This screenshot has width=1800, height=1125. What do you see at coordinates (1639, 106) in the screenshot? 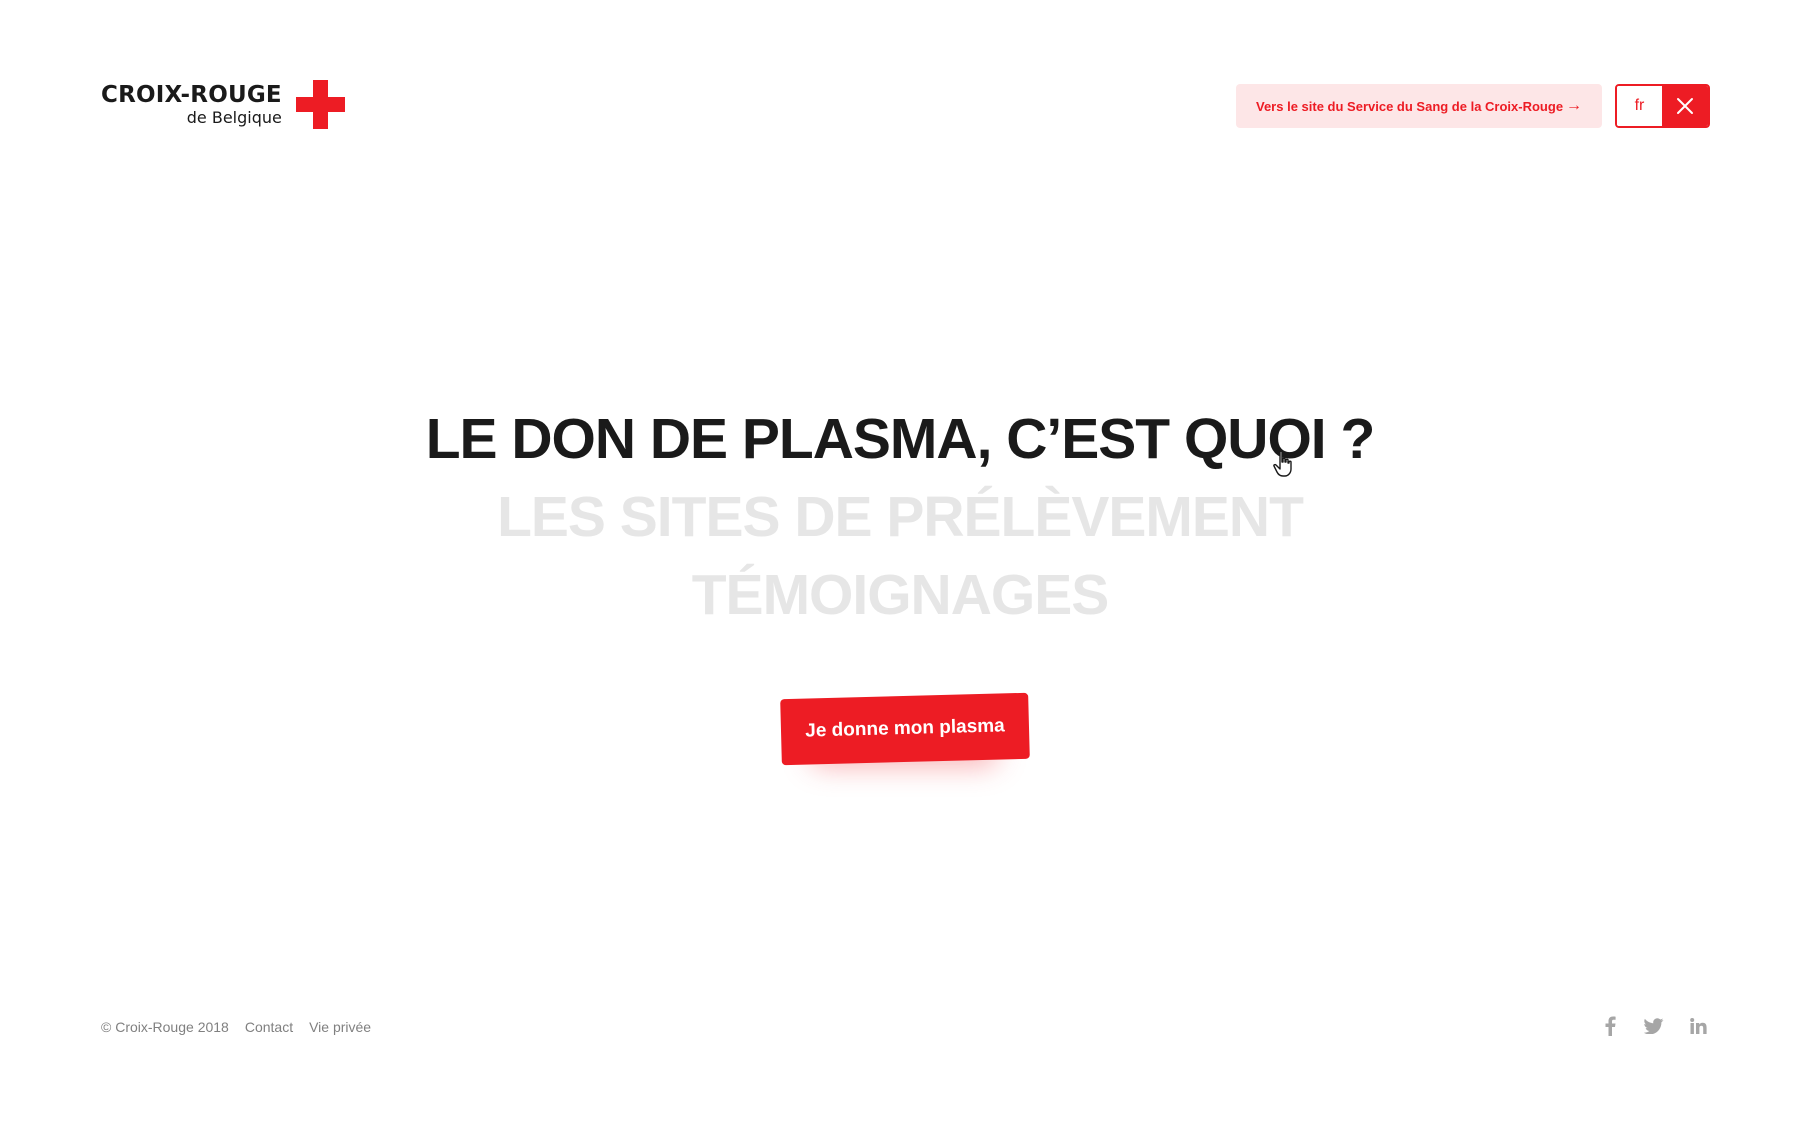
I see `language-button: fr` at bounding box center [1639, 106].